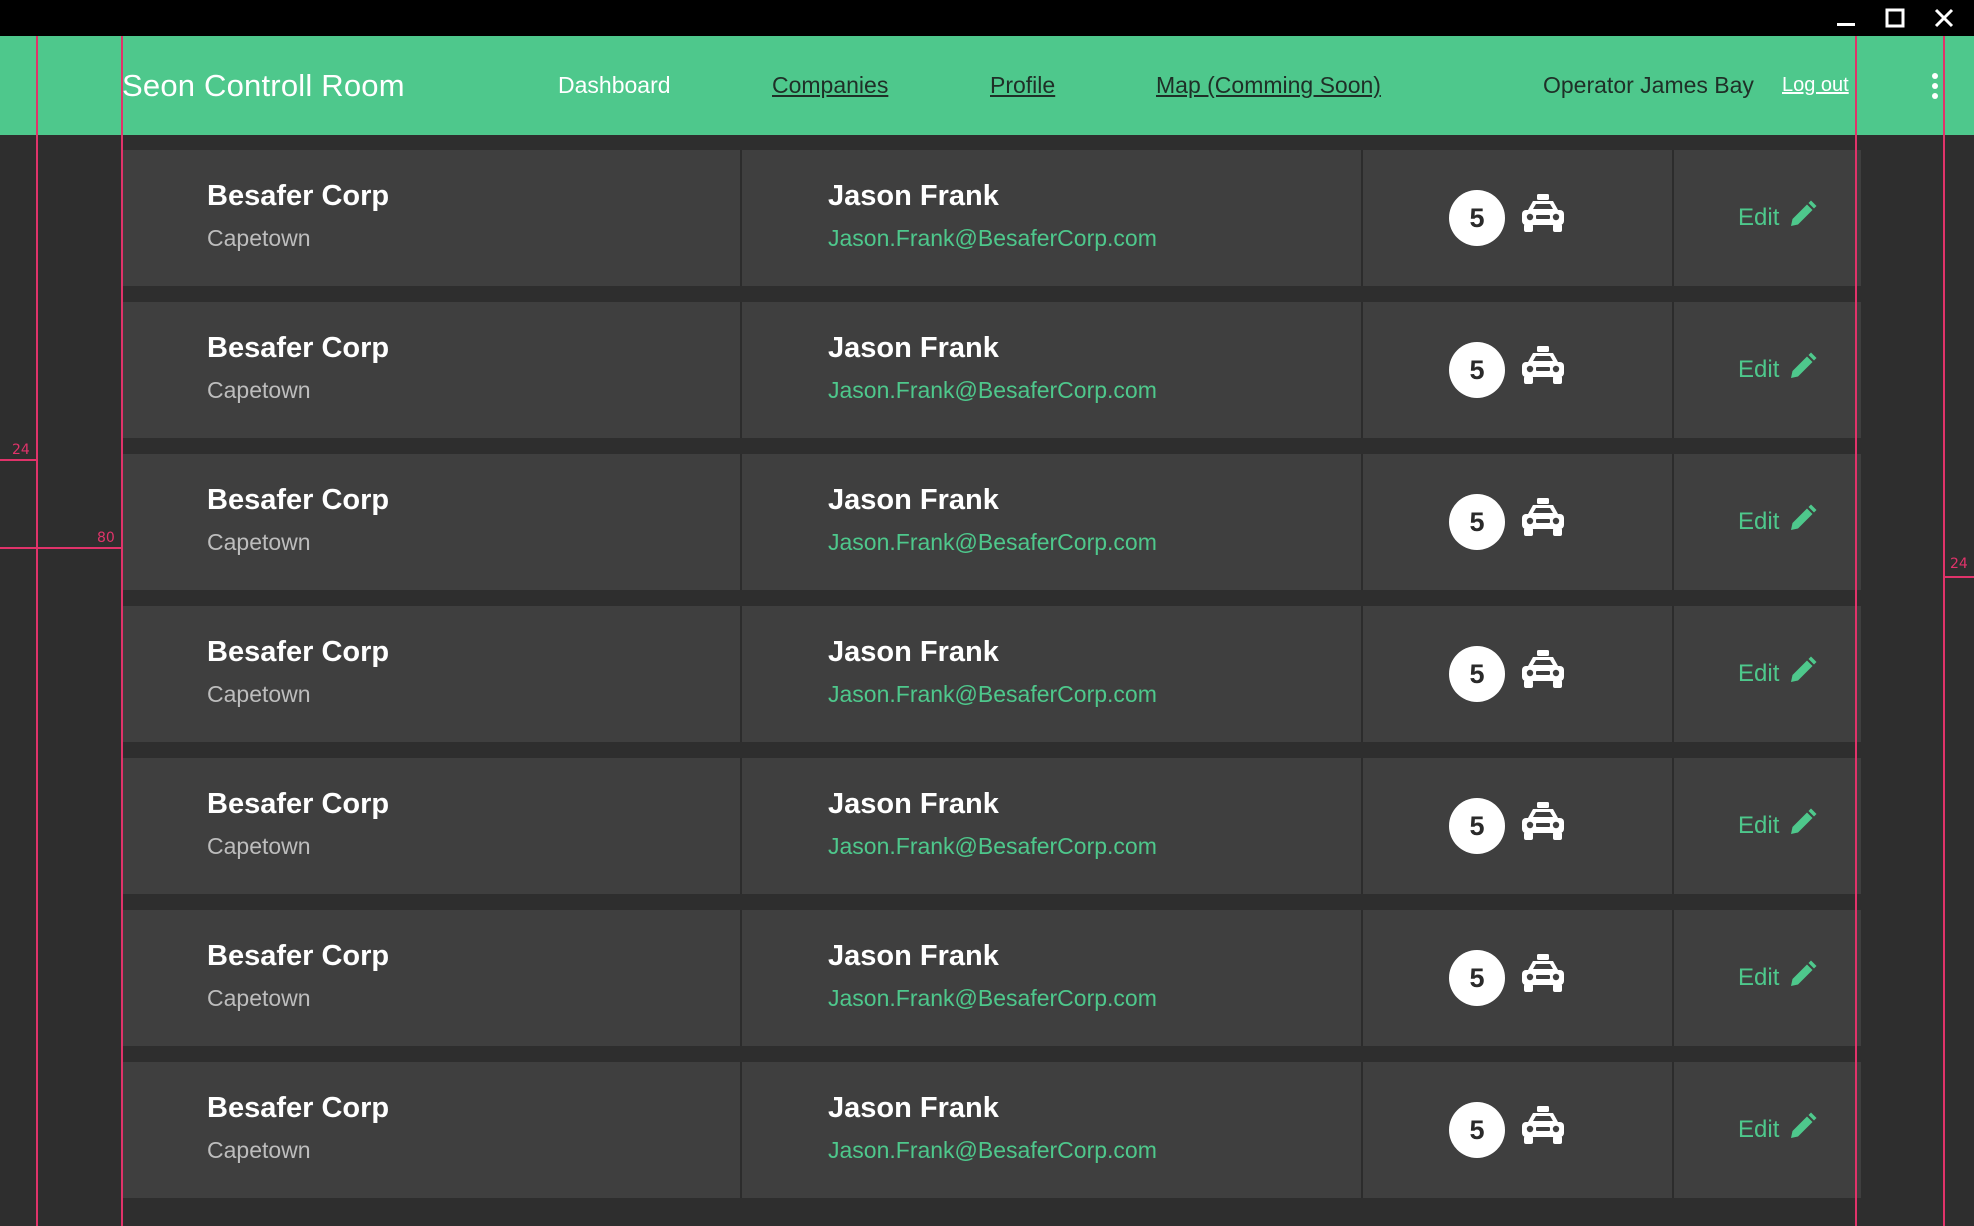 Image resolution: width=1974 pixels, height=1226 pixels. What do you see at coordinates (1268, 85) in the screenshot?
I see `nav-map: Map (Comming Soon)` at bounding box center [1268, 85].